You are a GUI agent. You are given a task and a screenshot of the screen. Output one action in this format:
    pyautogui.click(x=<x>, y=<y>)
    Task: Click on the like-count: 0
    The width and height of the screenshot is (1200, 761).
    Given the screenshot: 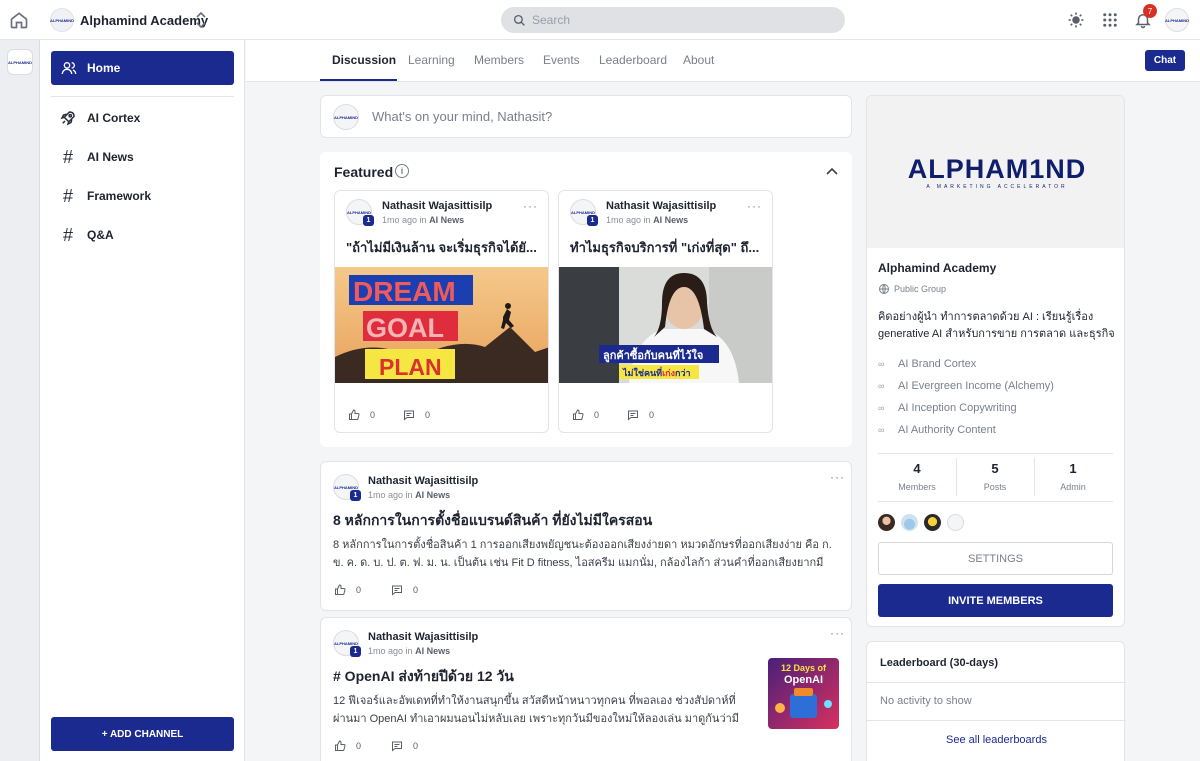 What is the action you would take?
    pyautogui.click(x=597, y=415)
    